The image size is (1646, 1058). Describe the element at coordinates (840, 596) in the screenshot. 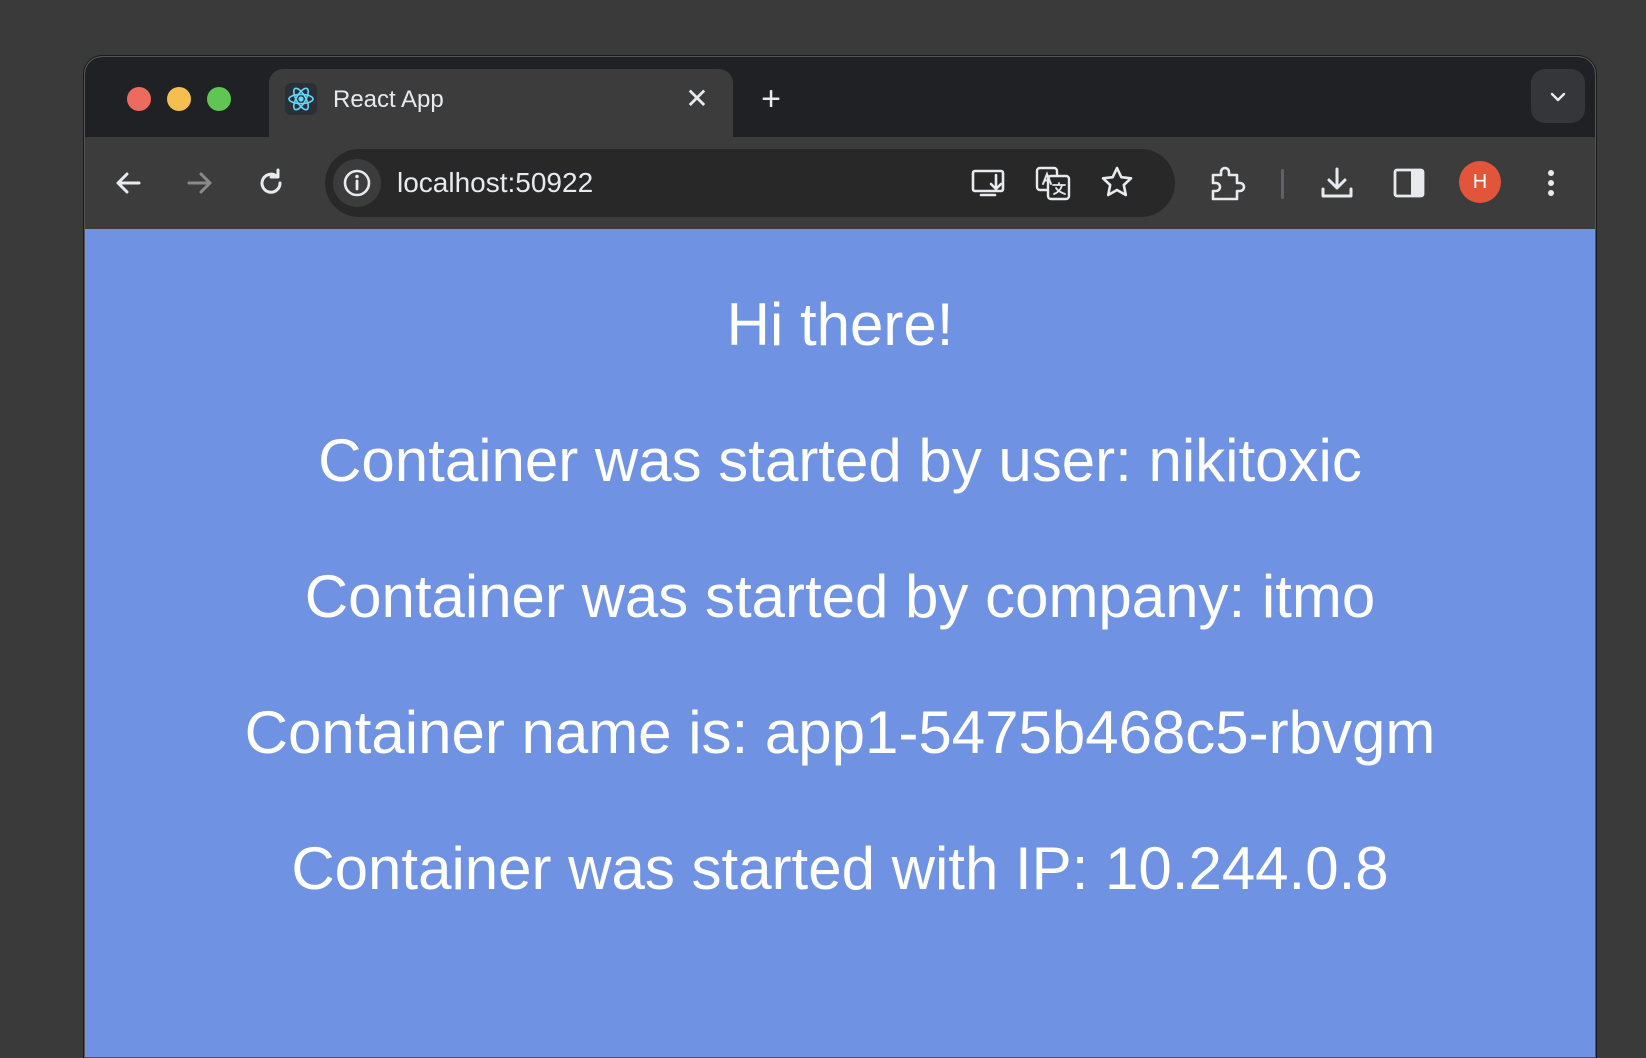

I see `started-by-company-text: Container was started by company: itmo` at that location.